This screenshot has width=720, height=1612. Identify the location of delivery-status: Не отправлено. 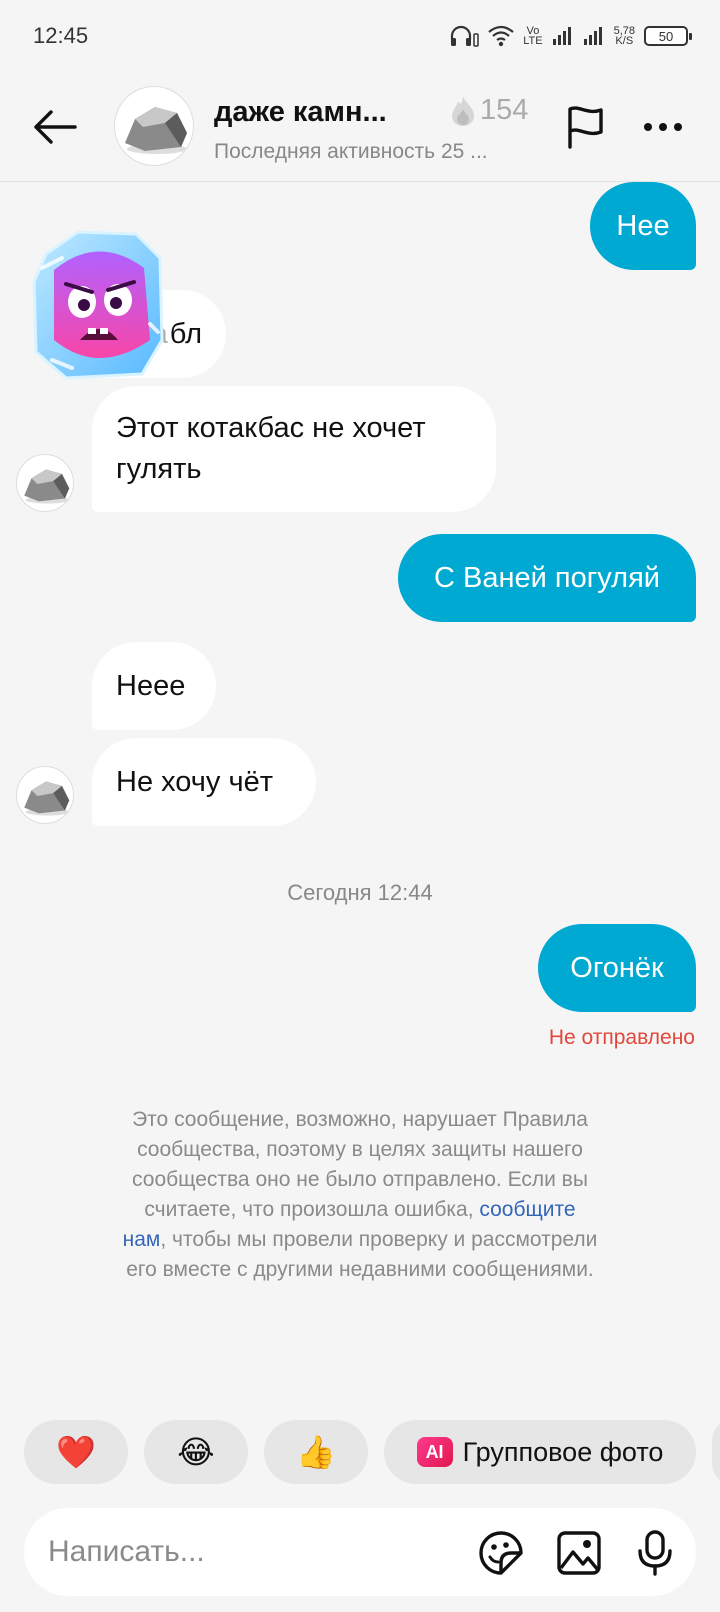
(621, 1037).